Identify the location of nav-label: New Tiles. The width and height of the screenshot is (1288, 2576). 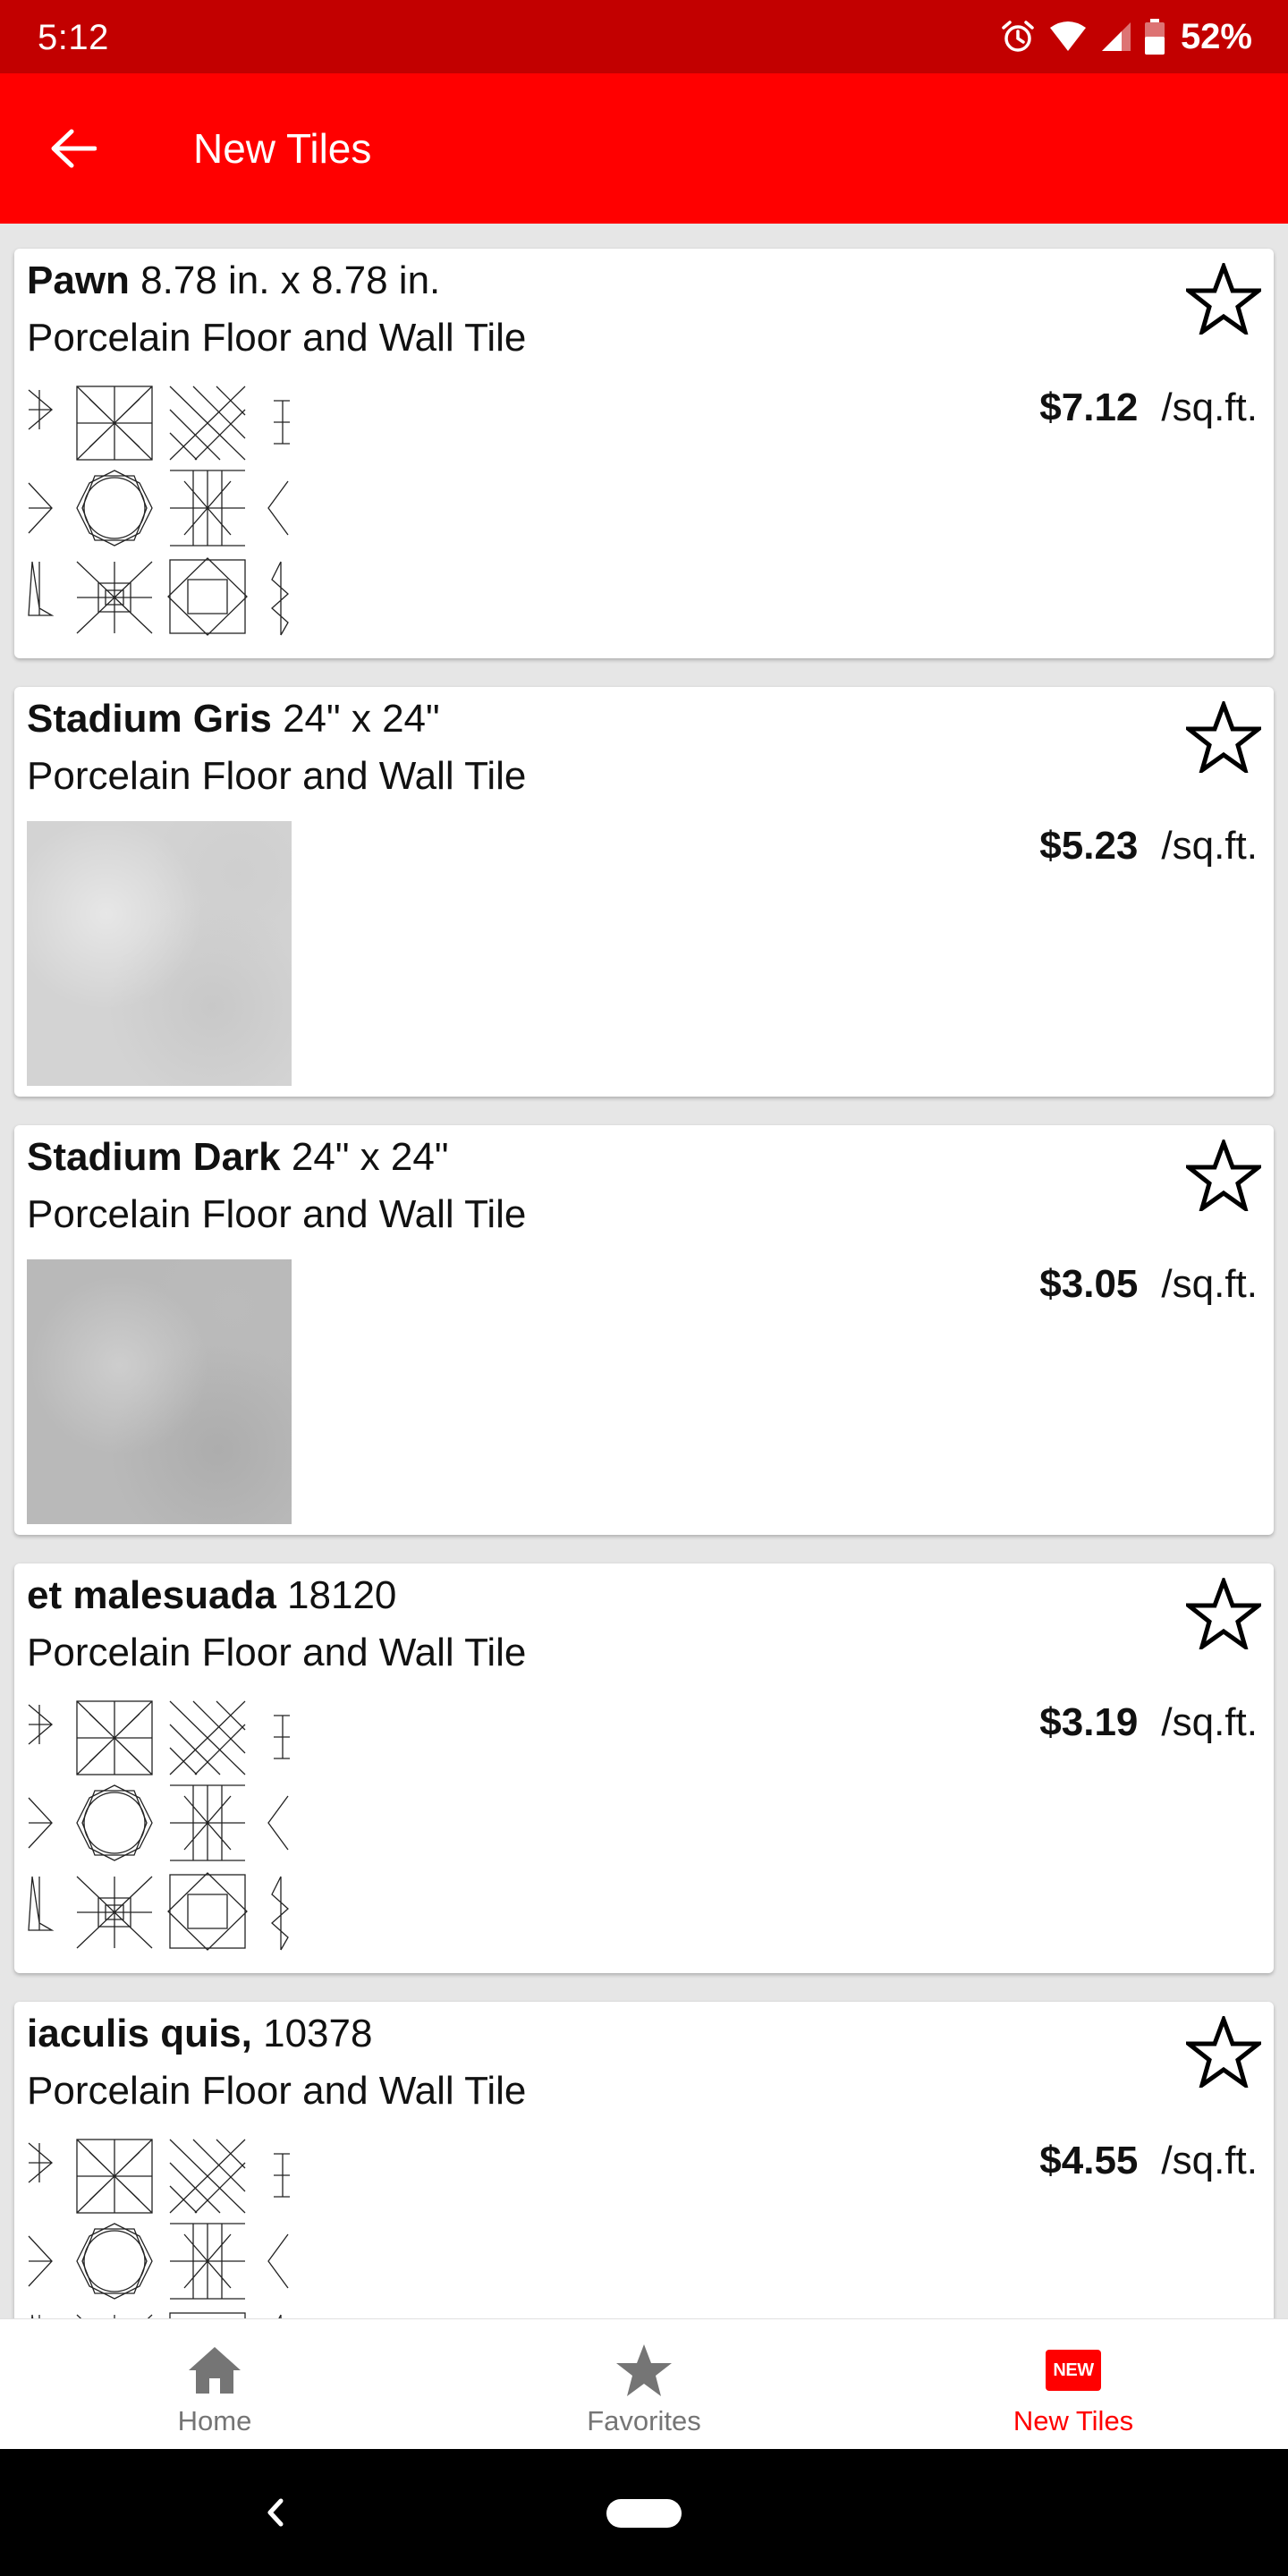
(1073, 2420).